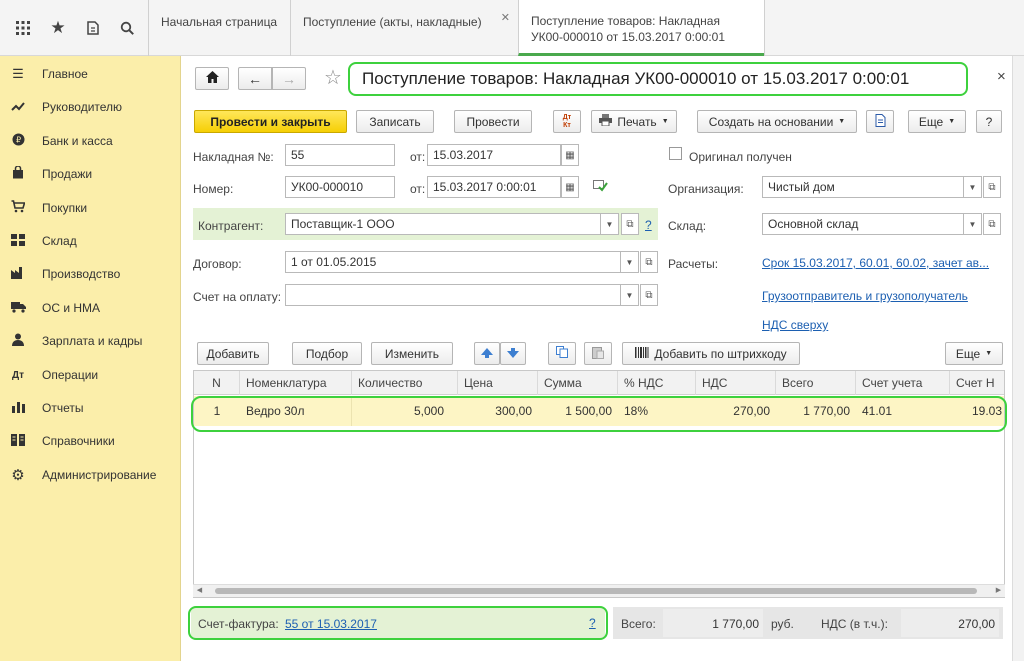 Image resolution: width=1024 pixels, height=661 pixels. I want to click on apps-grid-icon, so click(23, 28).